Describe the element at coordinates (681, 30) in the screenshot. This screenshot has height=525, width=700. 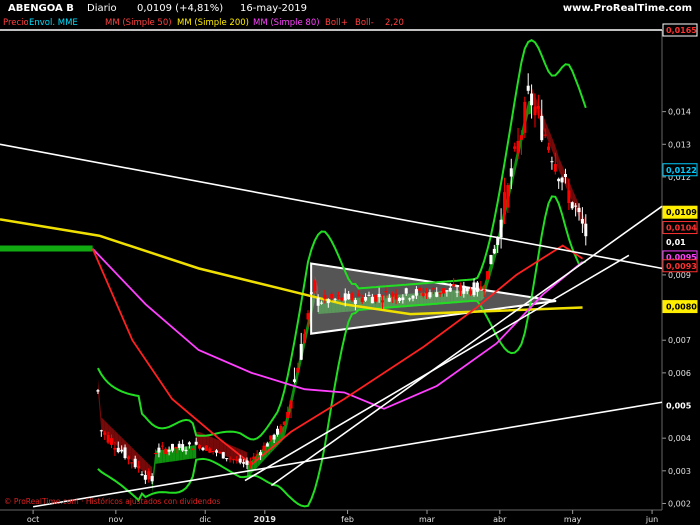
I see `price-tag-label: 0,0165` at that location.